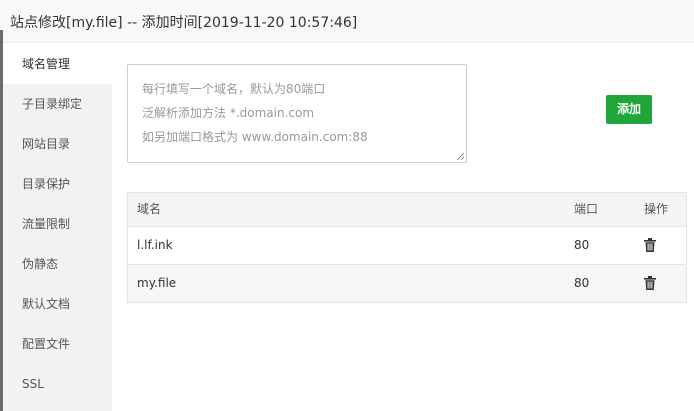 This screenshot has width=694, height=411. I want to click on header-action: 操作, so click(656, 209).